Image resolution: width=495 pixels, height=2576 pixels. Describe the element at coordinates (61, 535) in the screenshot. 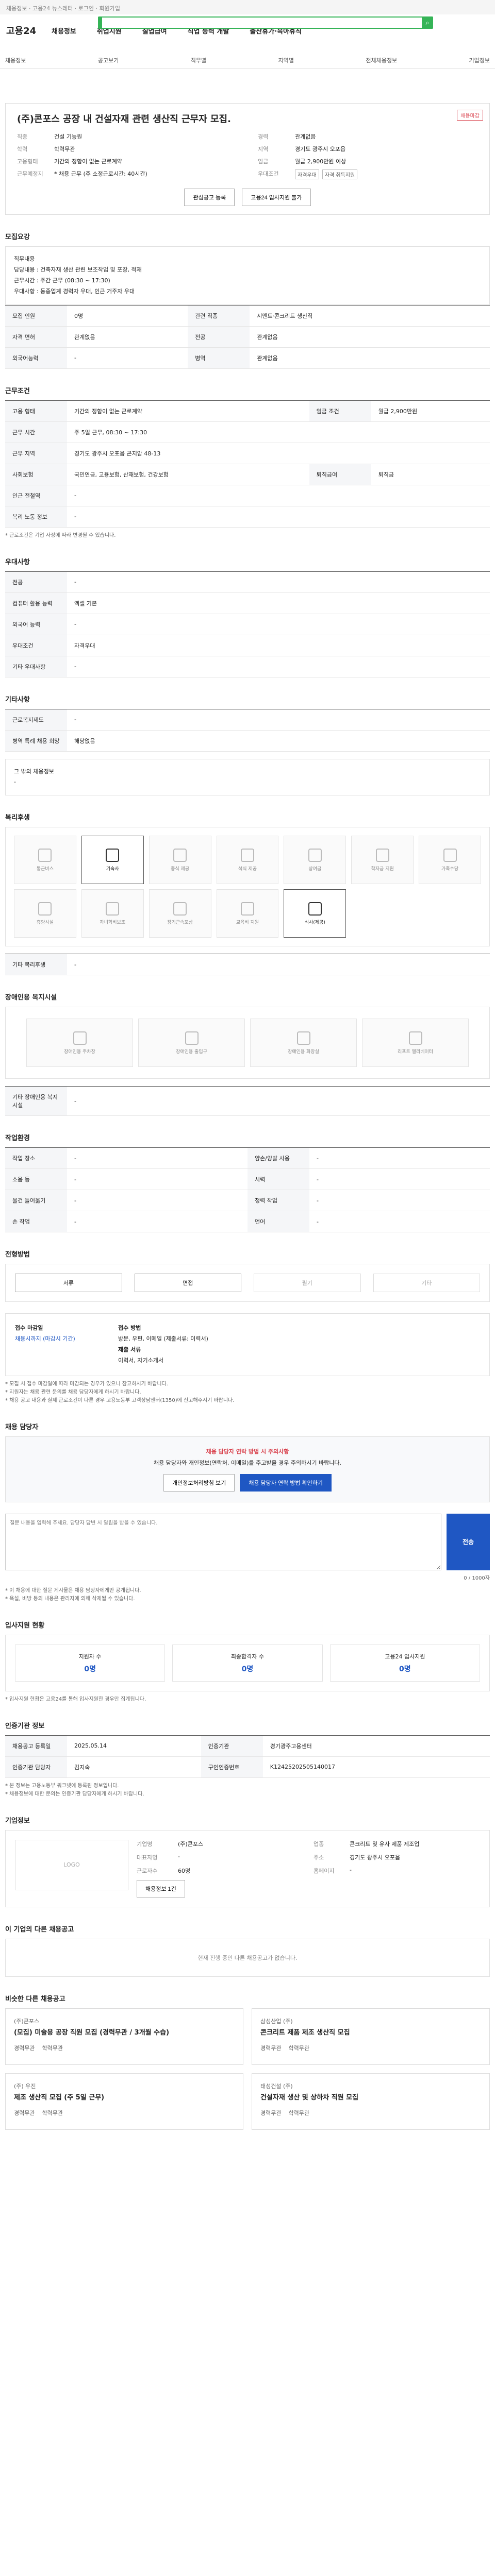

I see `work-cond-note: * 근로조건은 기업 사정에 따라 변경될 수 있습니다.` at that location.